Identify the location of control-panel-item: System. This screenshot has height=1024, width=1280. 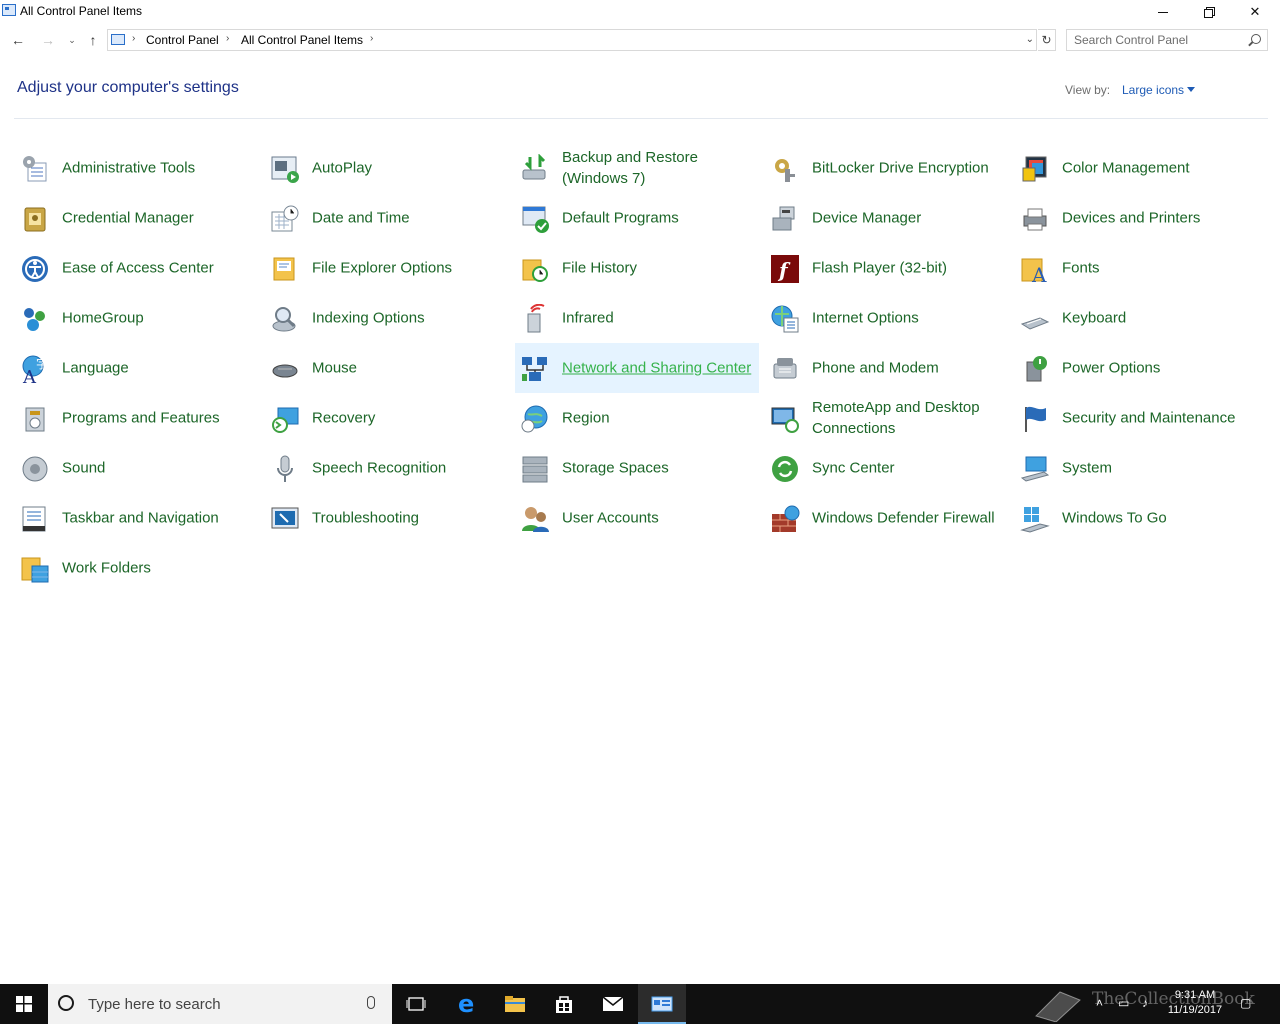
(1137, 468).